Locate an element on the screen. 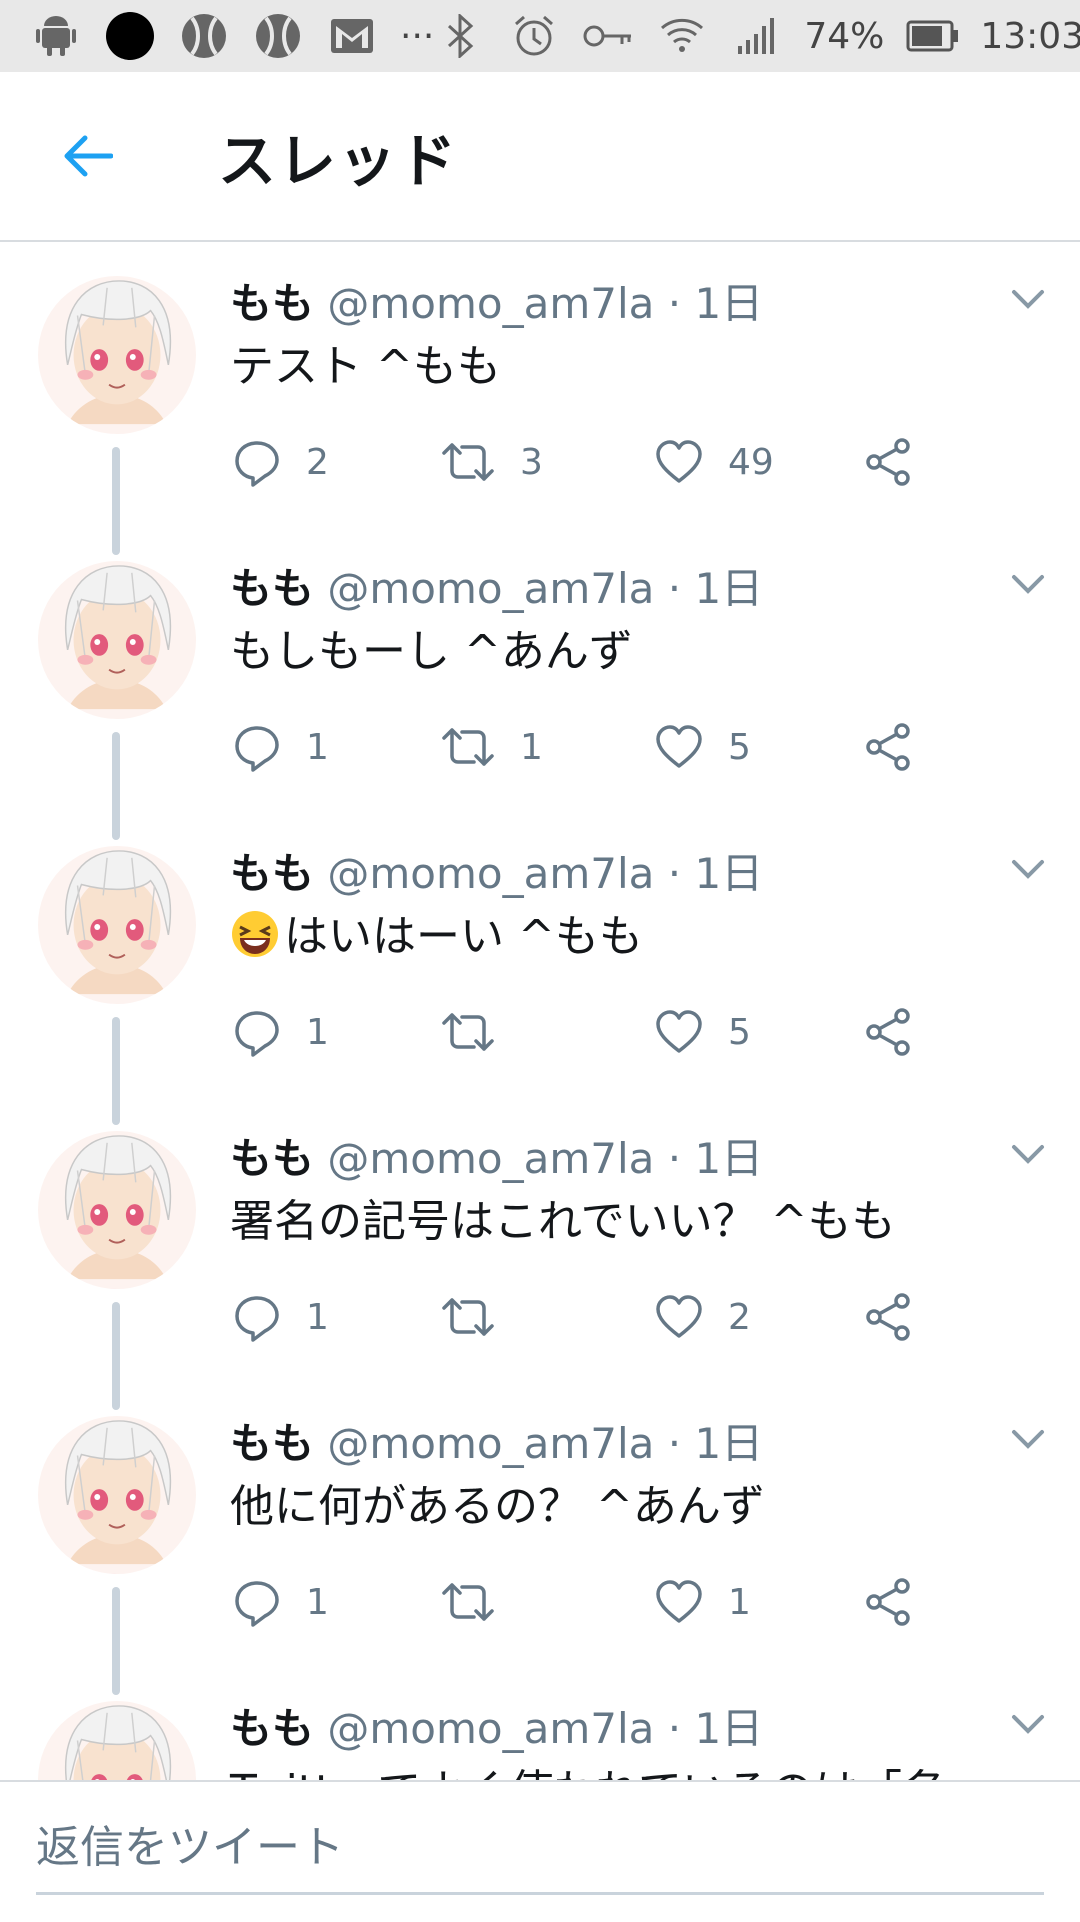 Image resolution: width=1080 pixels, height=1922 pixels. reply-button: 2 is located at coordinates (280, 462).